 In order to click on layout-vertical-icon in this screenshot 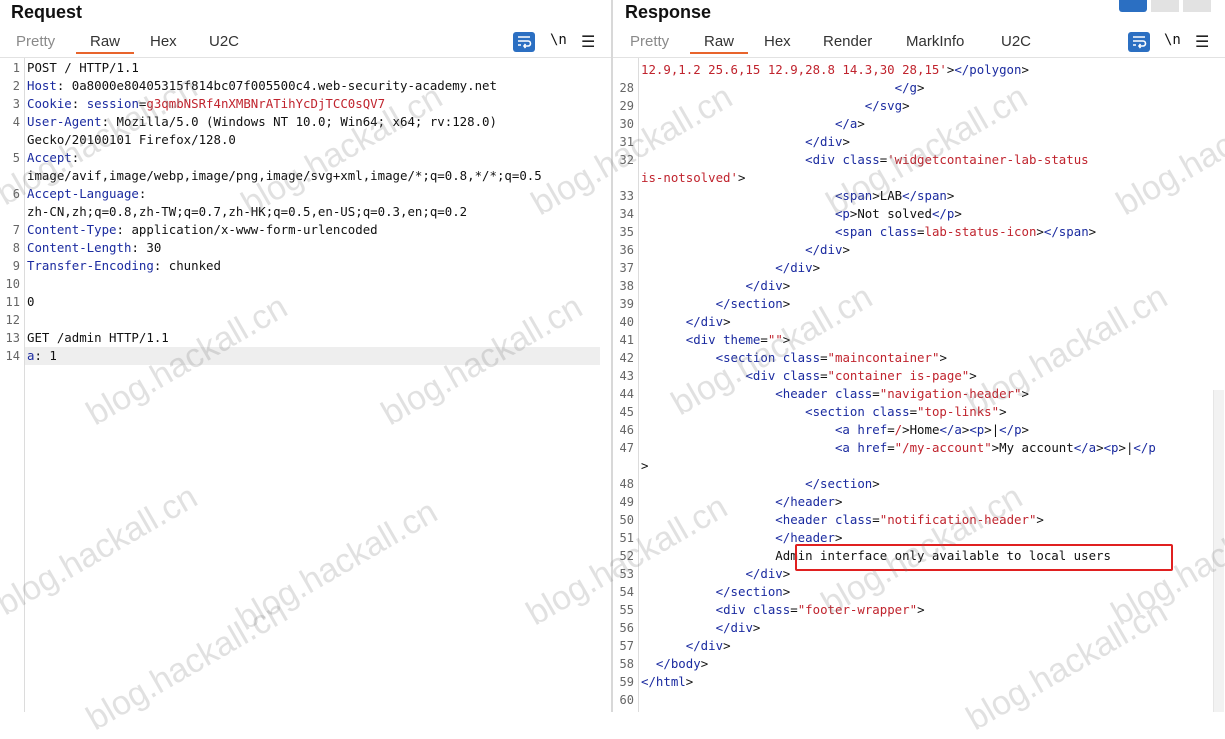, I will do `click(1197, 6)`.